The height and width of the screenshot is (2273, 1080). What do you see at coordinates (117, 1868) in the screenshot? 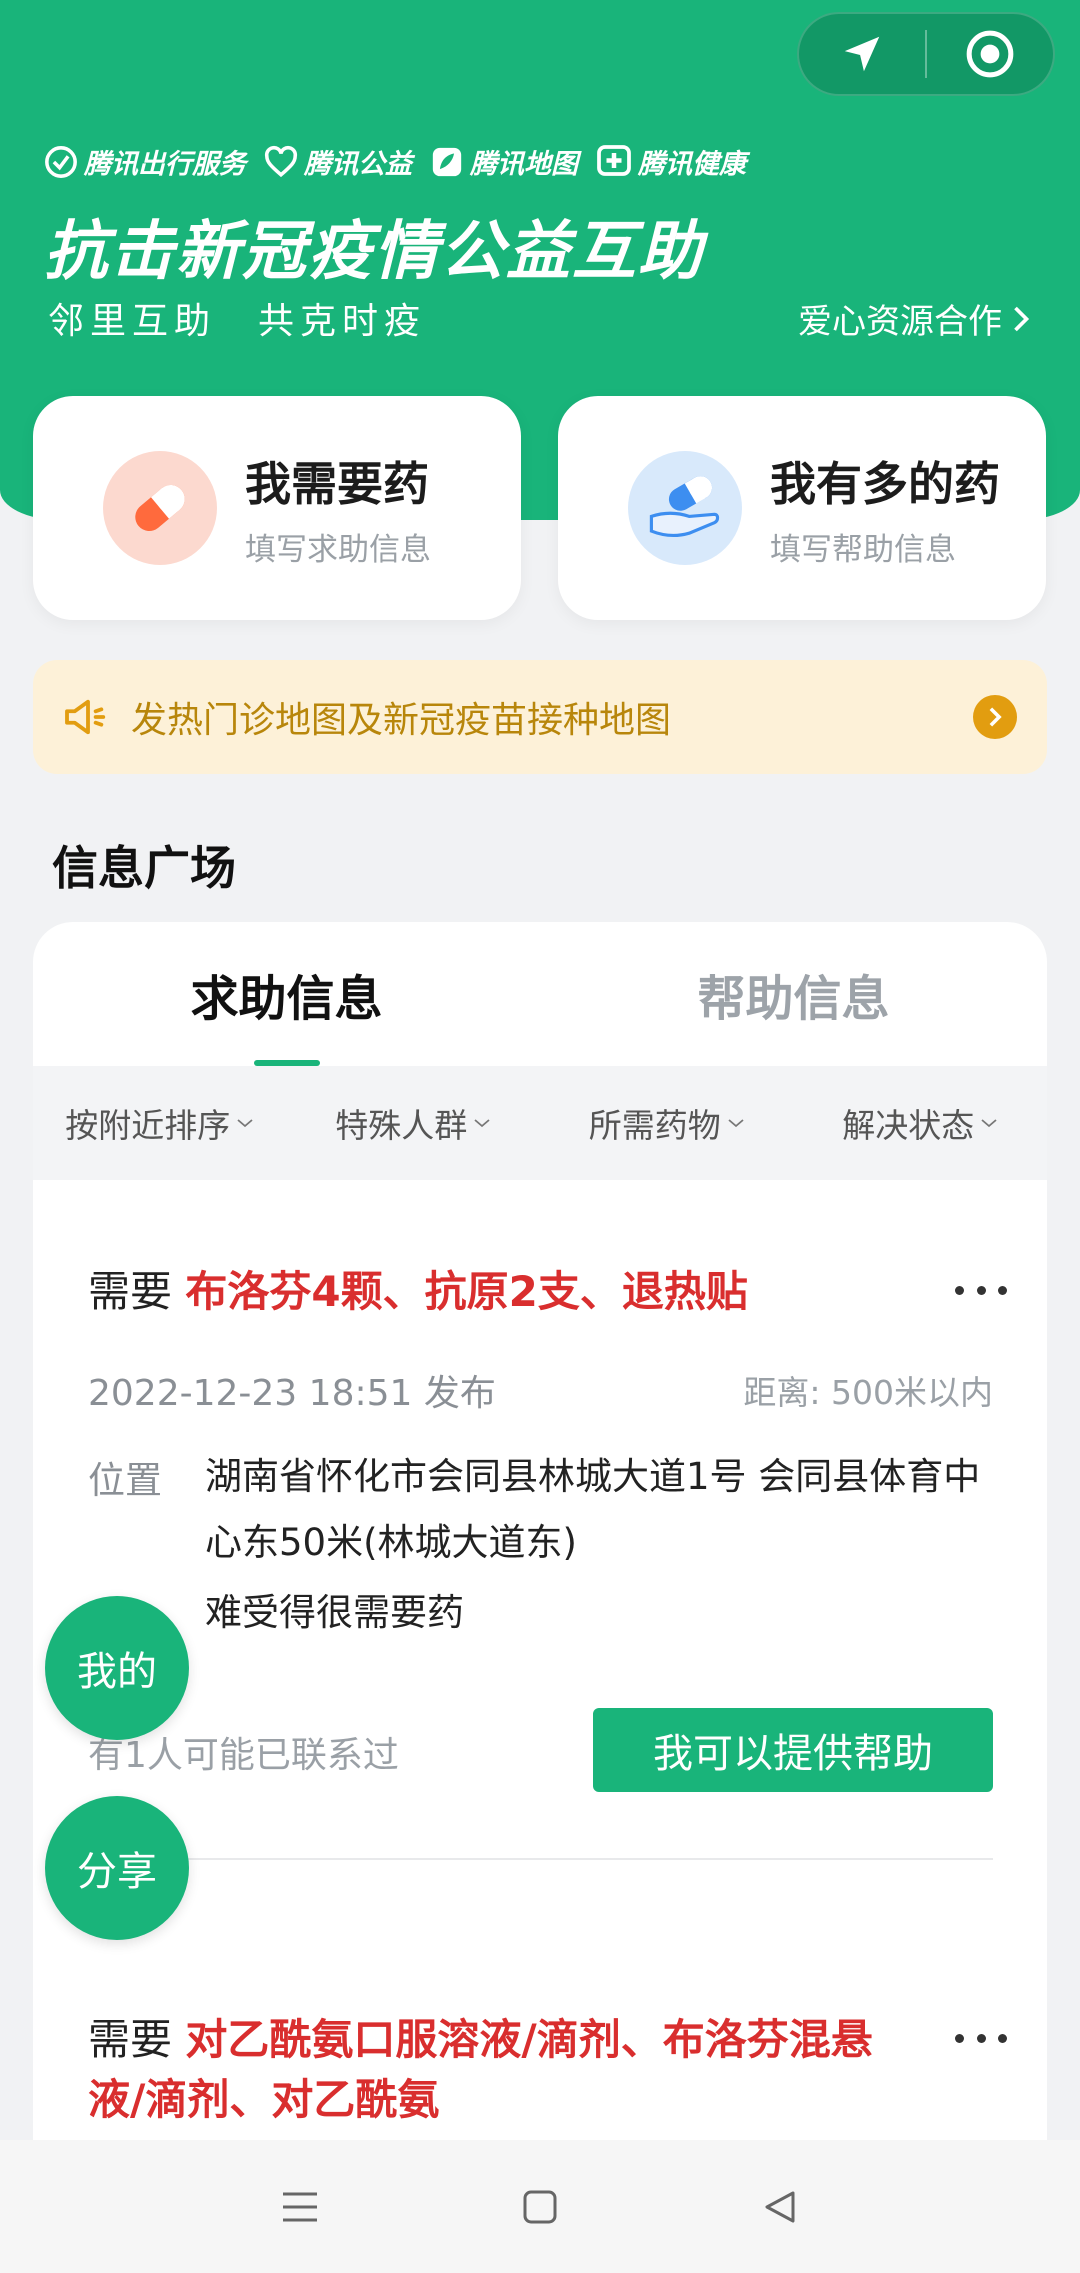
I see `share-float-button: 分享` at bounding box center [117, 1868].